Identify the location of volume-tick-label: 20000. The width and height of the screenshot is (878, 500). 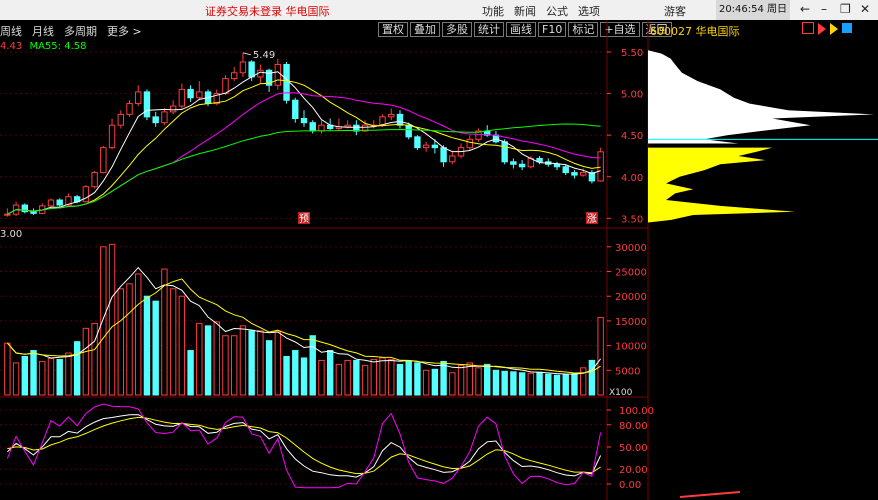
(631, 297).